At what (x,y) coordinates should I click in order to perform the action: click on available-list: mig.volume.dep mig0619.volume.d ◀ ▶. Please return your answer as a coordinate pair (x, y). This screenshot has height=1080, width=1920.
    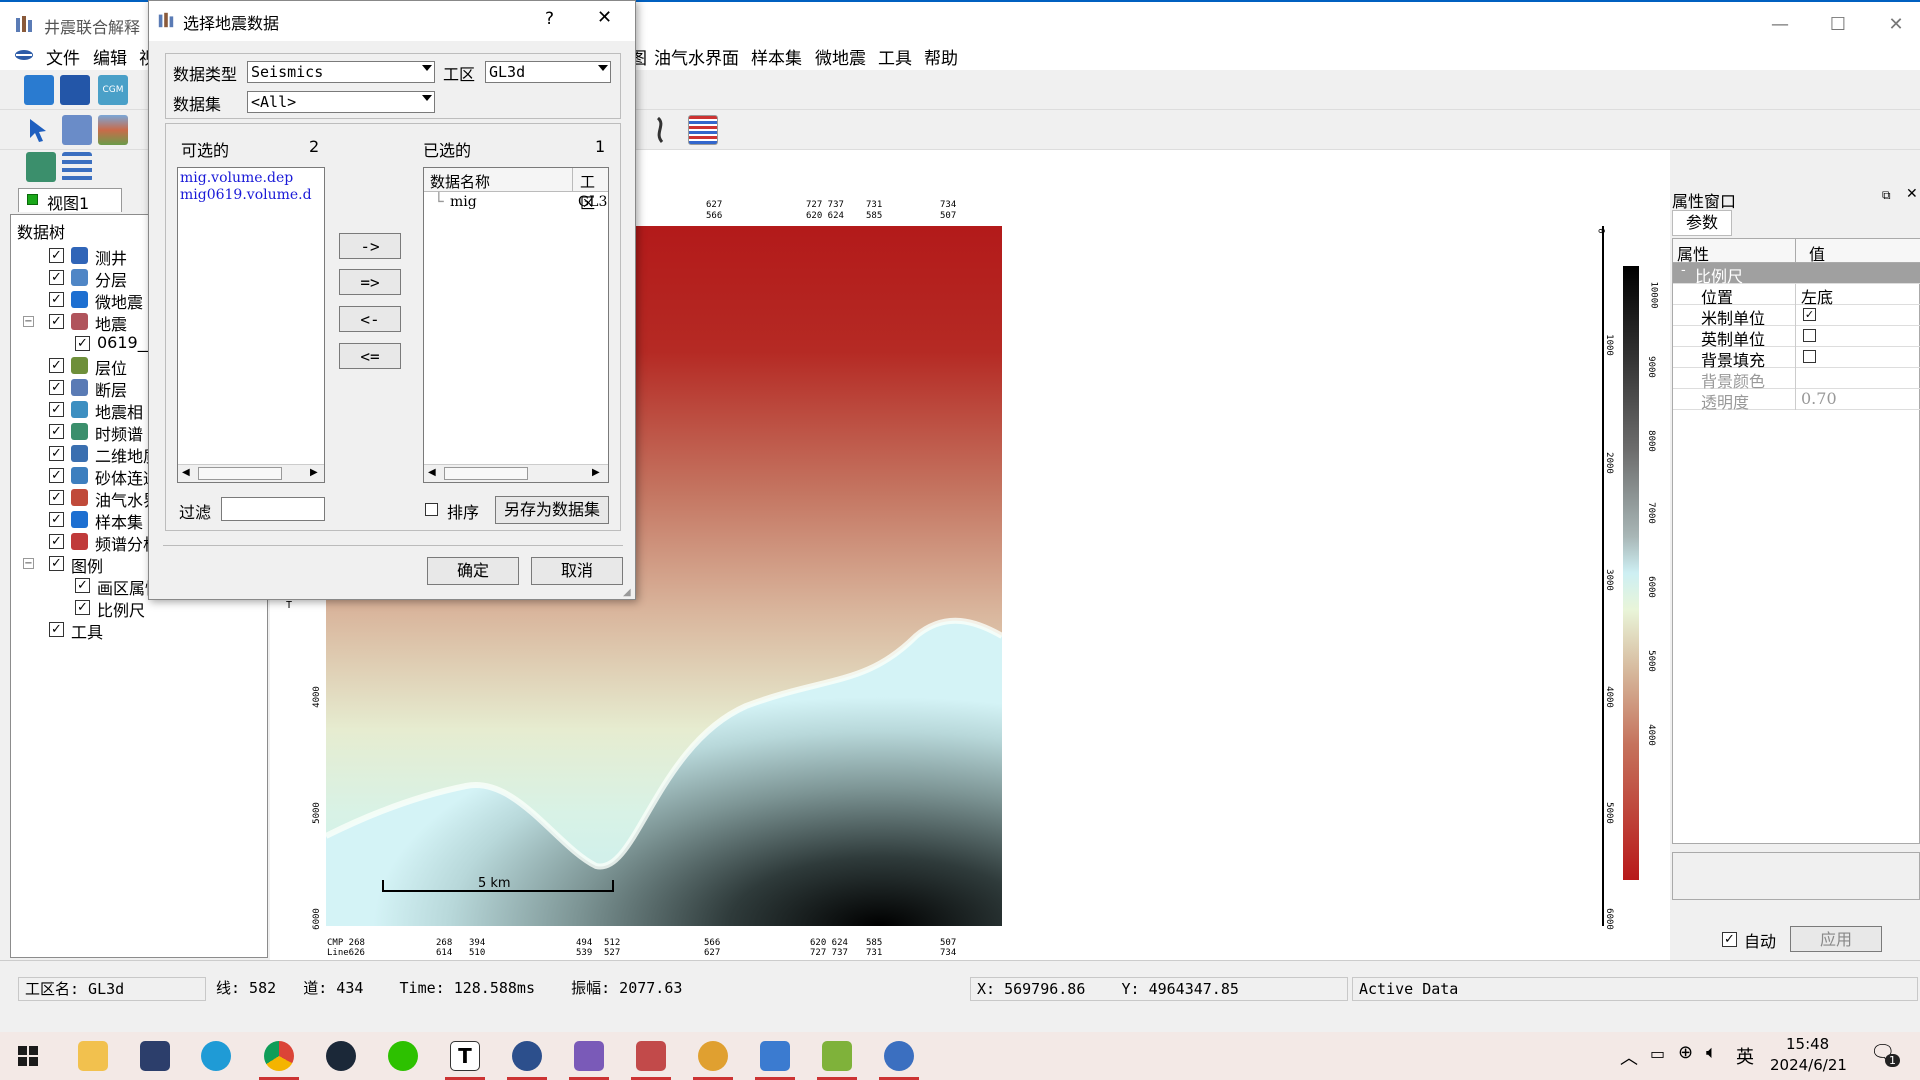
    Looking at the image, I should click on (251, 325).